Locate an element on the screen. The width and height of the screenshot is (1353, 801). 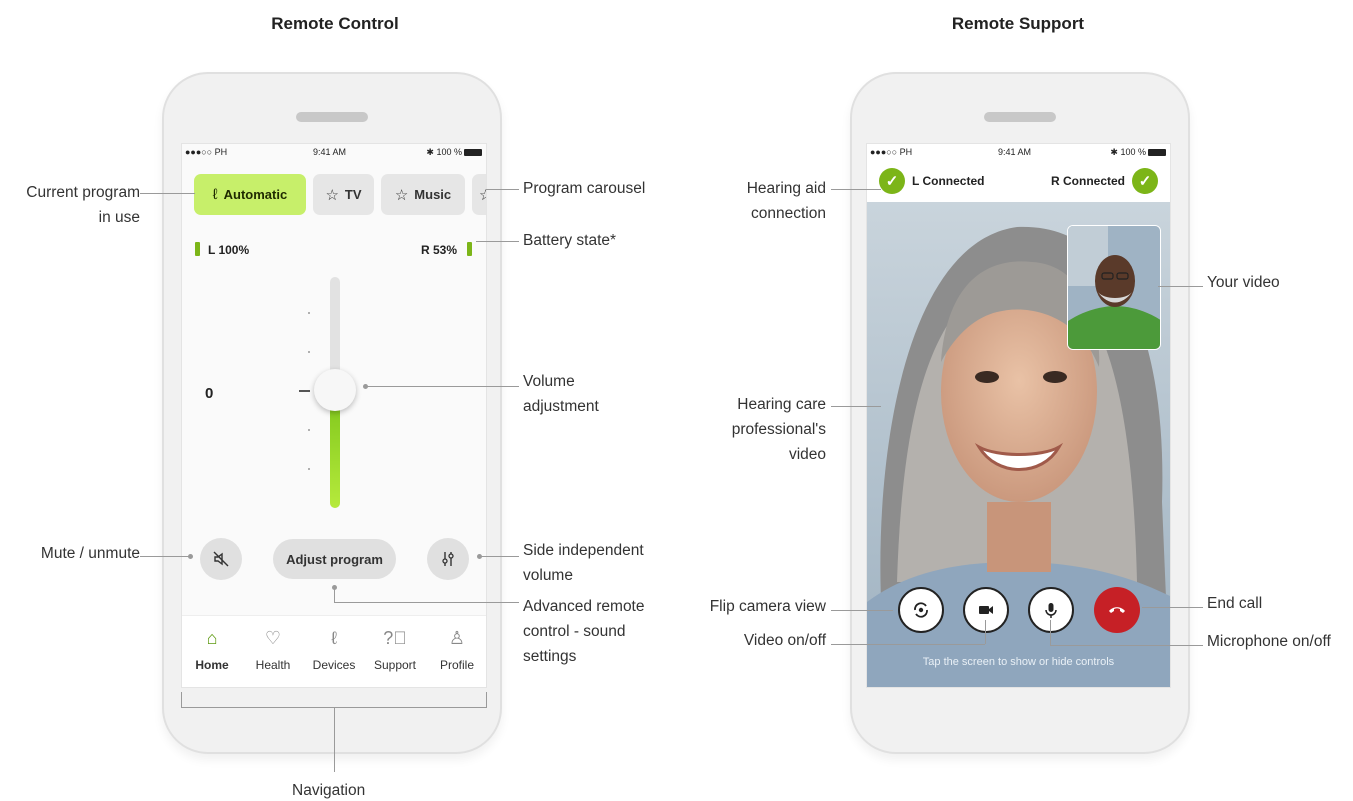
annotation-current-program: Current program in use is located at coordinates (70, 205).